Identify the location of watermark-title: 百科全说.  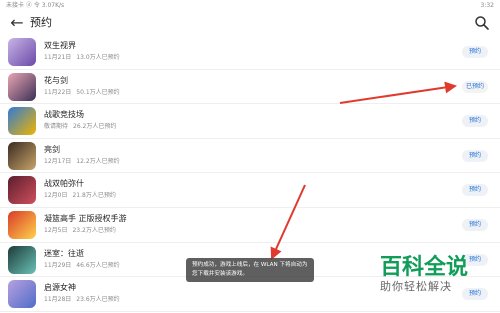
(424, 267).